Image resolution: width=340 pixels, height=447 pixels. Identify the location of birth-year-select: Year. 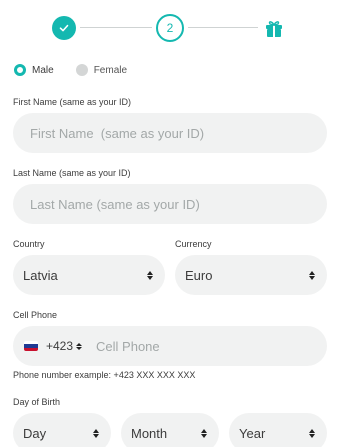
(278, 430).